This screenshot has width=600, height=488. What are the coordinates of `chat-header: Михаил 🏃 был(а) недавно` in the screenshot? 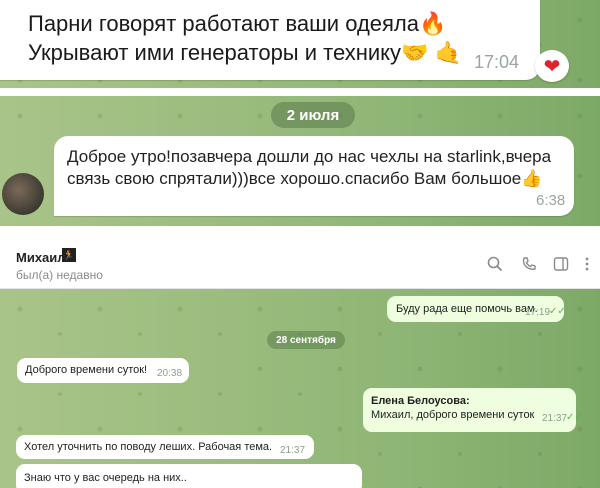 It's located at (300, 263).